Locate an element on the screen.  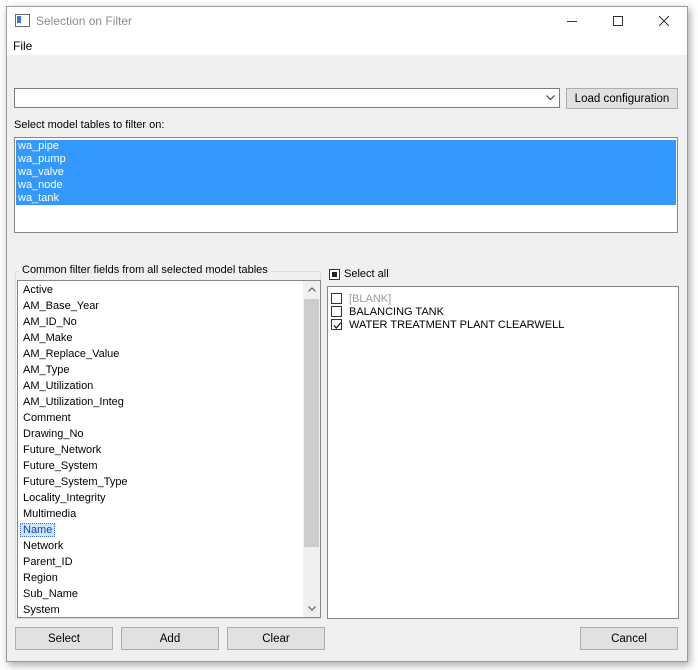
window-title: Selection on Filter is located at coordinates (84, 21).